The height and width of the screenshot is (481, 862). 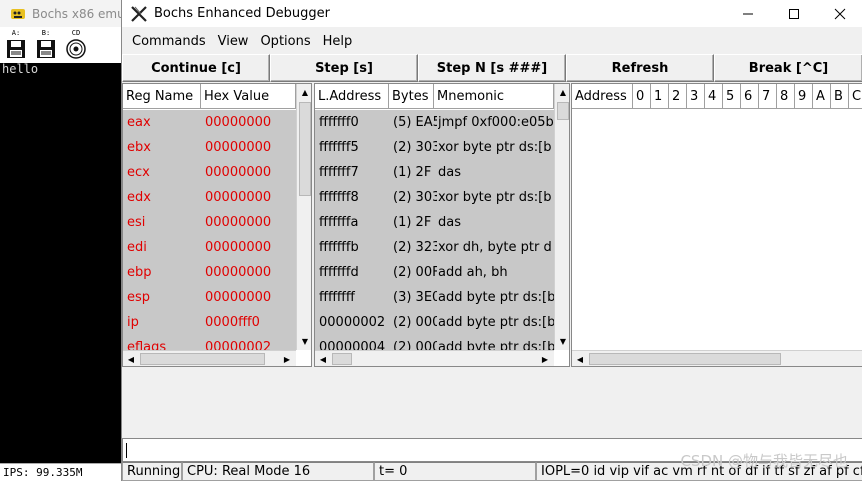 I want to click on registers-hscroll: ◀ ▶, so click(x=209, y=358).